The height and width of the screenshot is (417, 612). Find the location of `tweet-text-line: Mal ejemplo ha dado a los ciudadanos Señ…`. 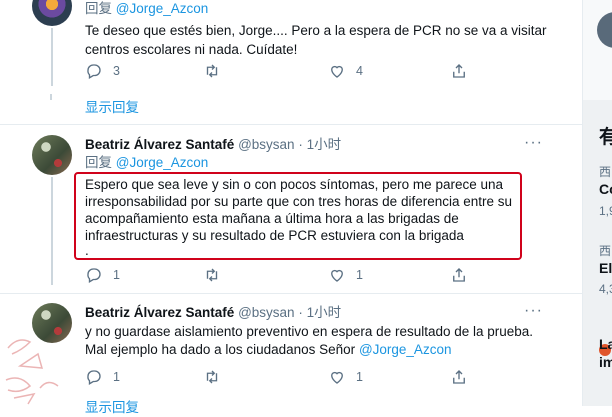

tweet-text-line: Mal ejemplo ha dado a los ciudadanos Señ… is located at coordinates (268, 349).